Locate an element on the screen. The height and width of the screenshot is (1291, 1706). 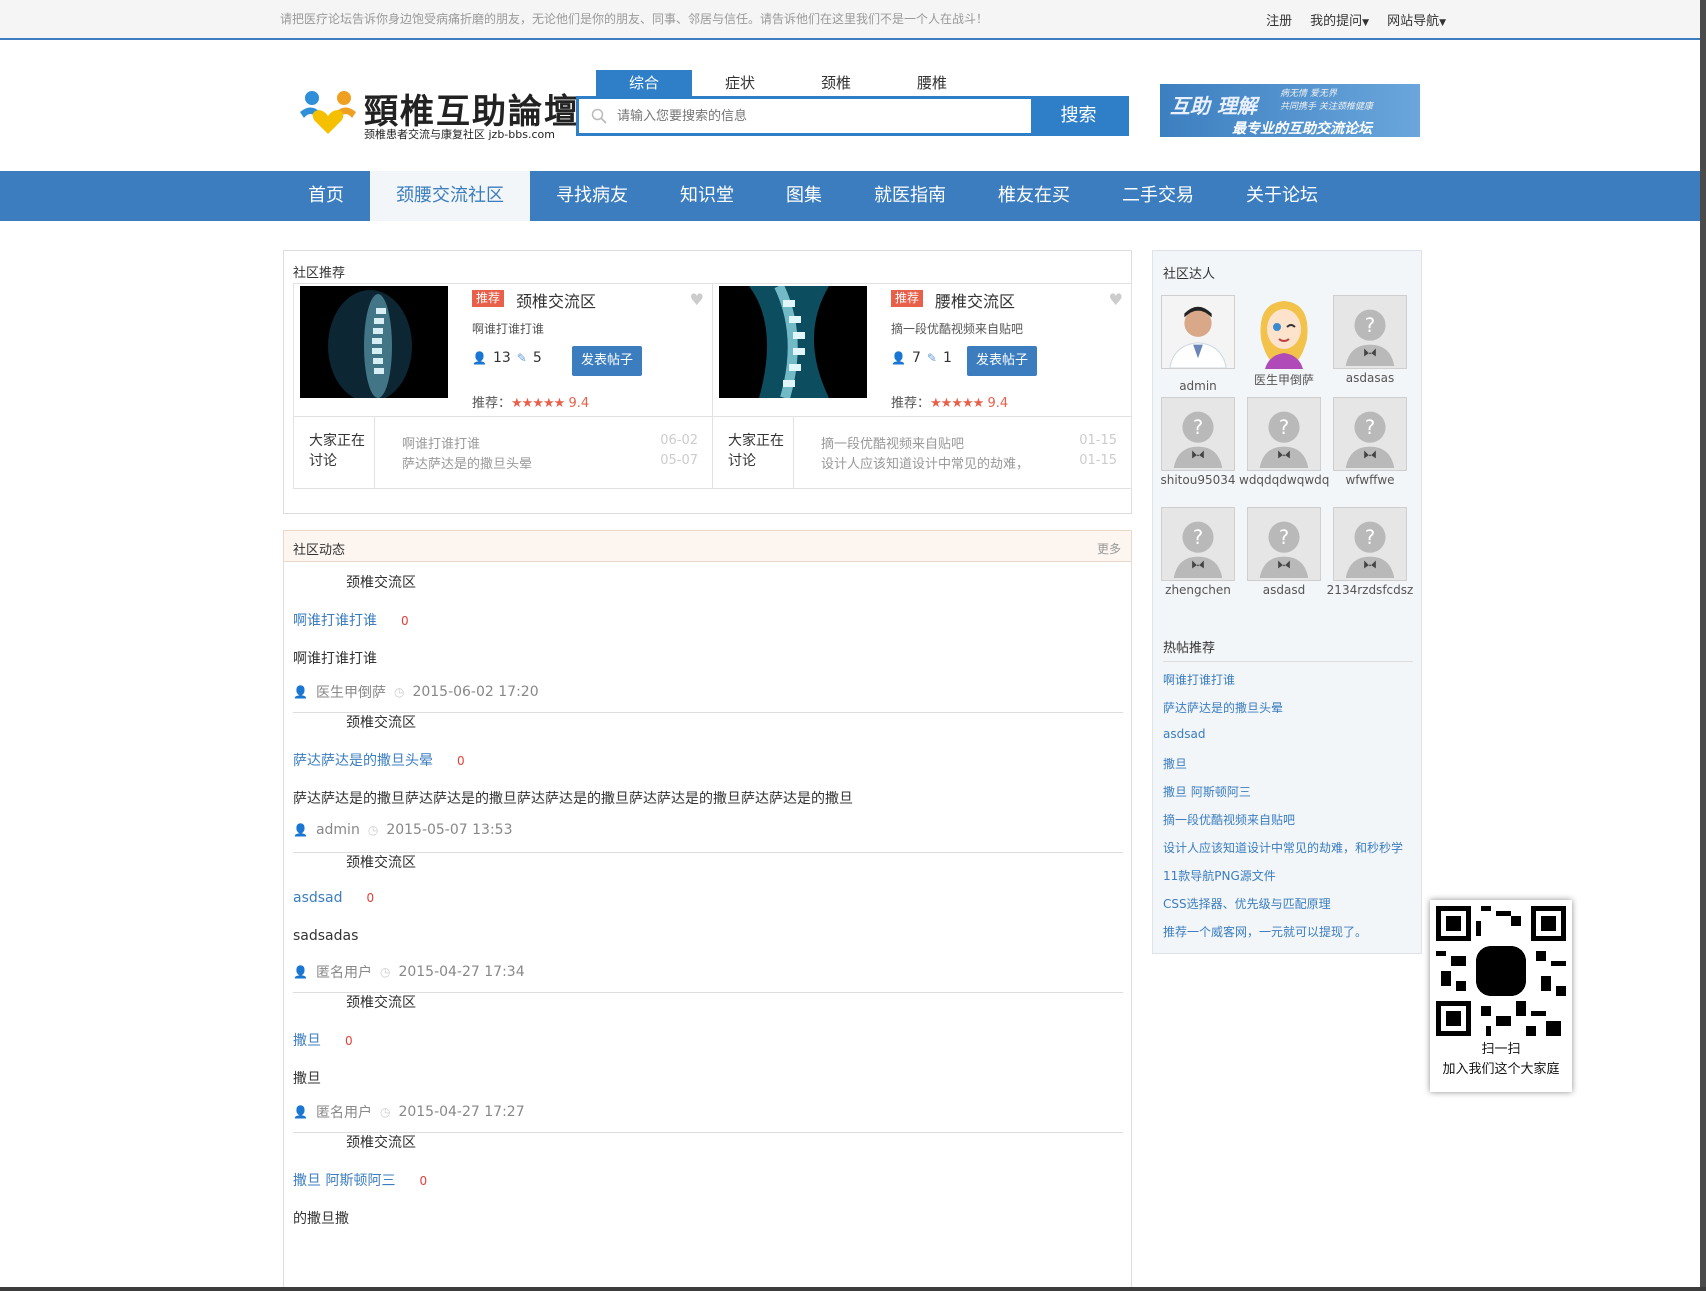
community-stats: 👤 7 ✎ 1 is located at coordinates (921, 358).